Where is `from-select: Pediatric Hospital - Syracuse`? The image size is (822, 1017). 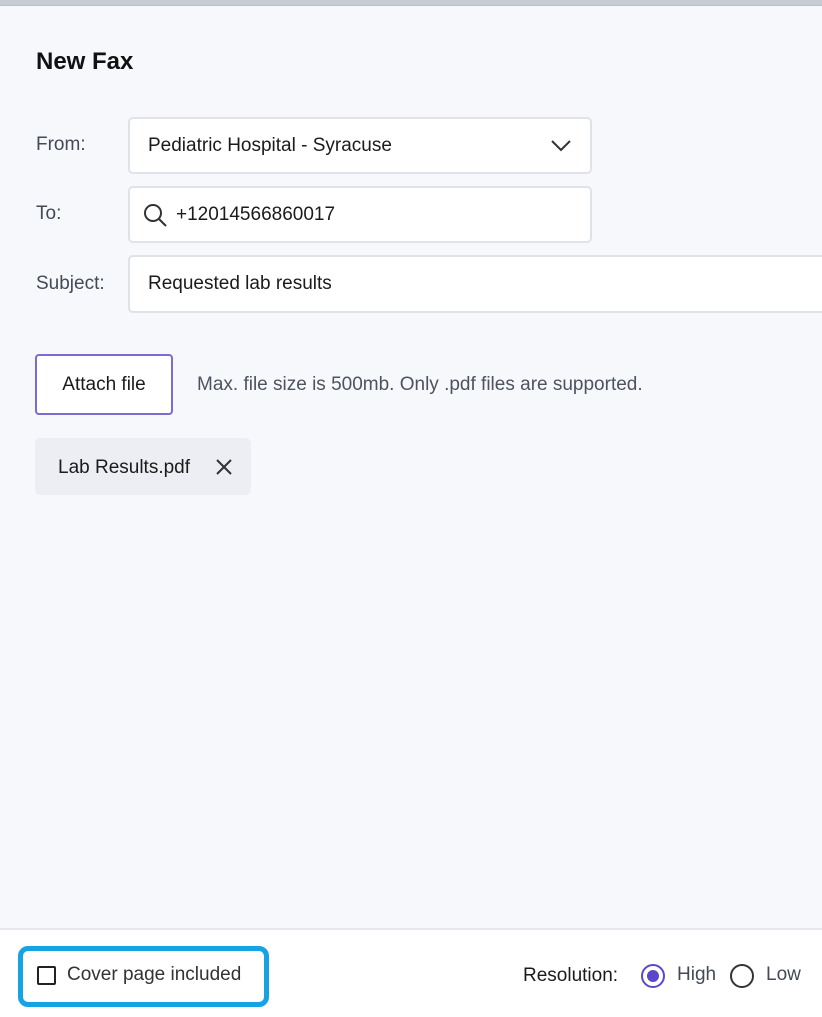 from-select: Pediatric Hospital - Syracuse is located at coordinates (360, 145).